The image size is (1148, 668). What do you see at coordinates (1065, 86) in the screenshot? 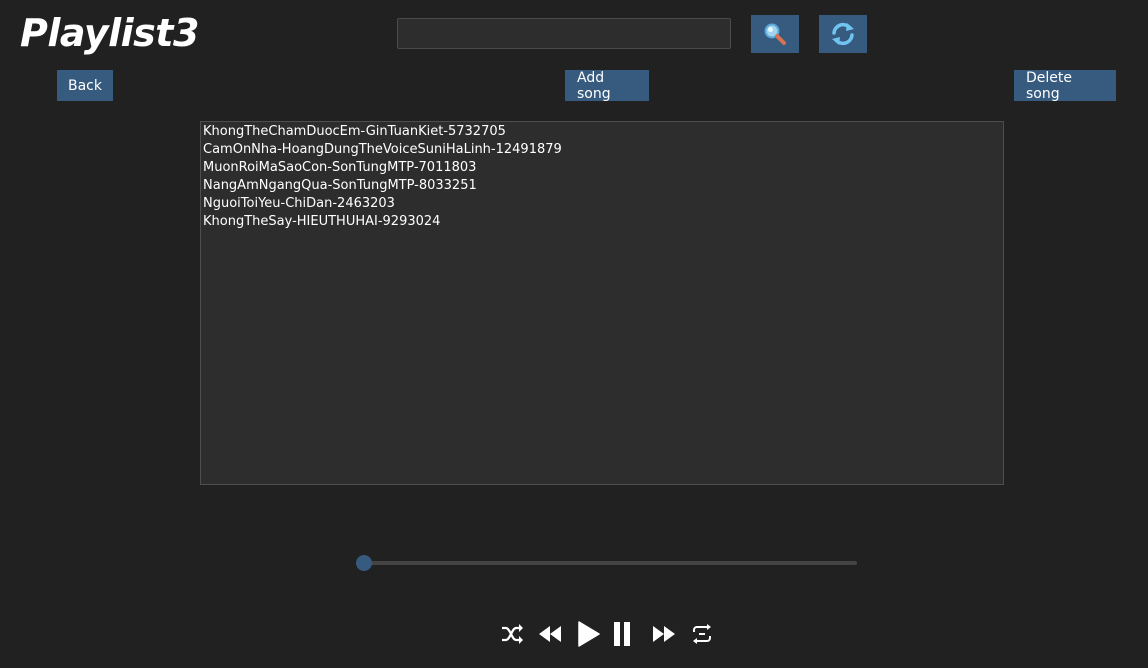
I see `delete-song-button: Delete song` at bounding box center [1065, 86].